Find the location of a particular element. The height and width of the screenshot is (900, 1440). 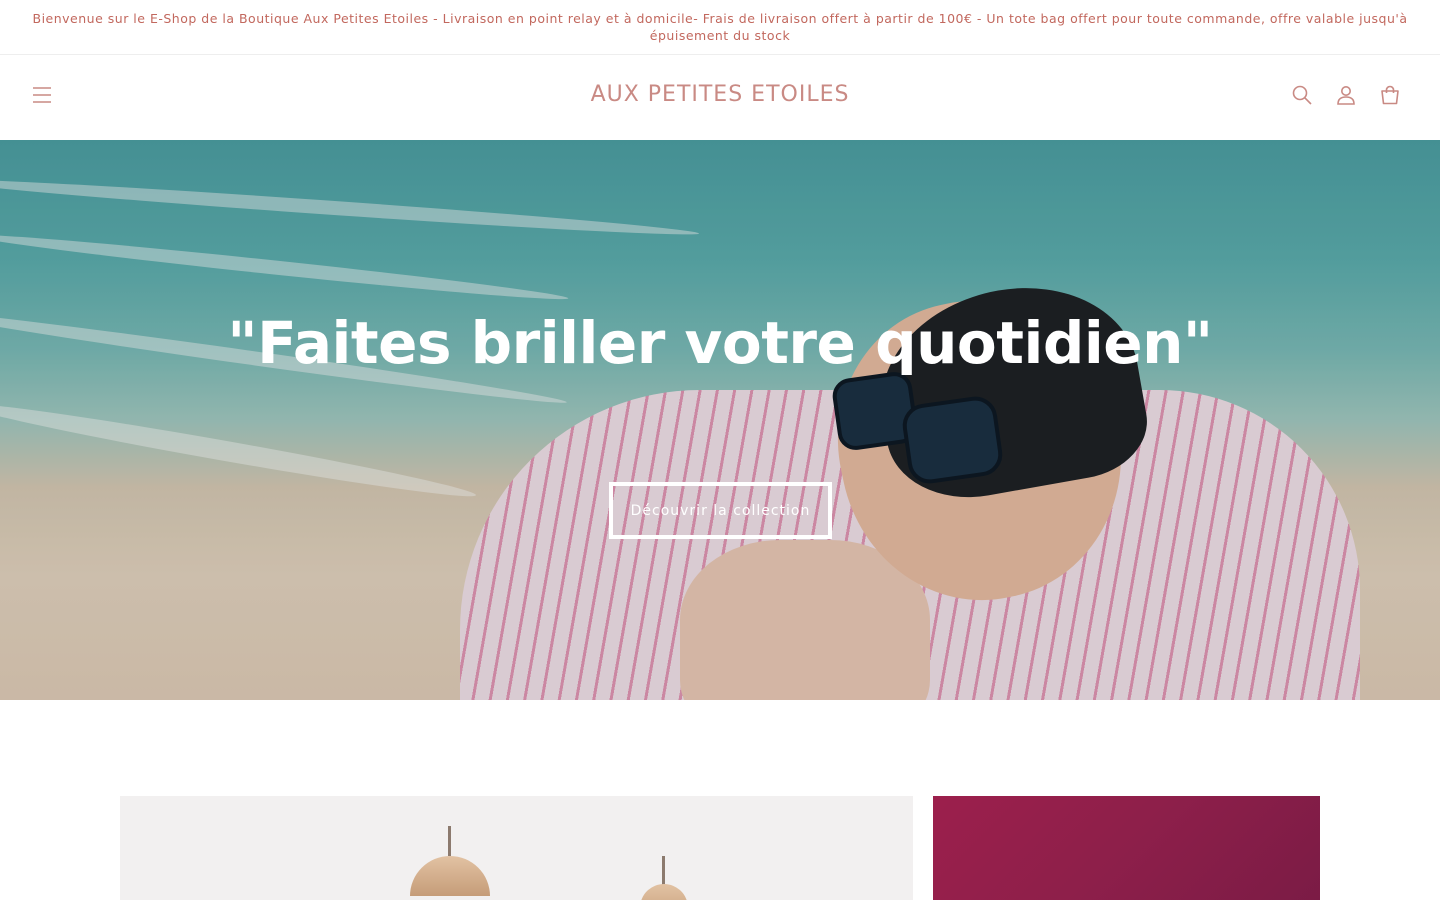

collection-card-accessories is located at coordinates (1126, 848).